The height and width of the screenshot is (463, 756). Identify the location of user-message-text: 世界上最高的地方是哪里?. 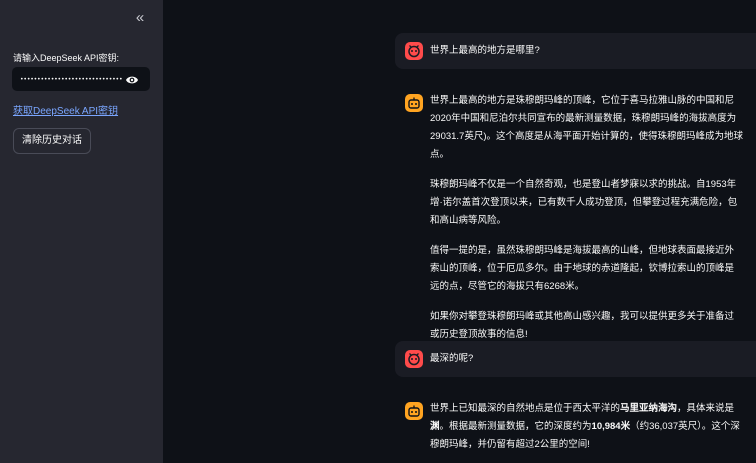
(485, 50).